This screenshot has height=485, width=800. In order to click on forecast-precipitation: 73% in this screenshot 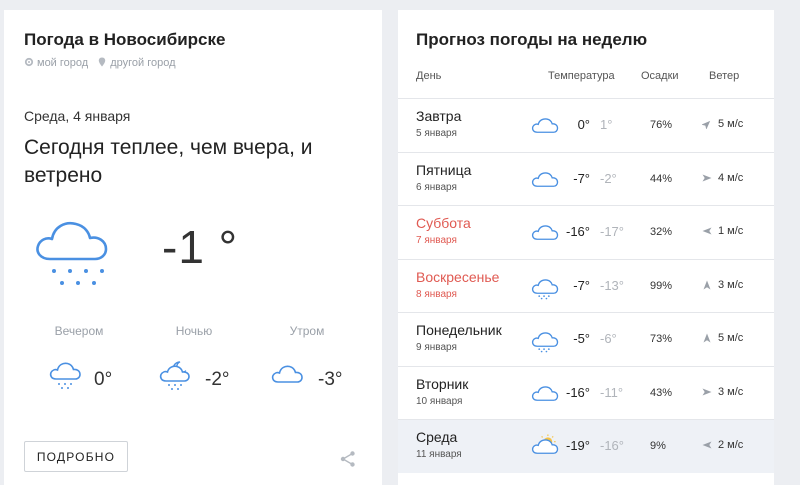, I will do `click(661, 339)`.